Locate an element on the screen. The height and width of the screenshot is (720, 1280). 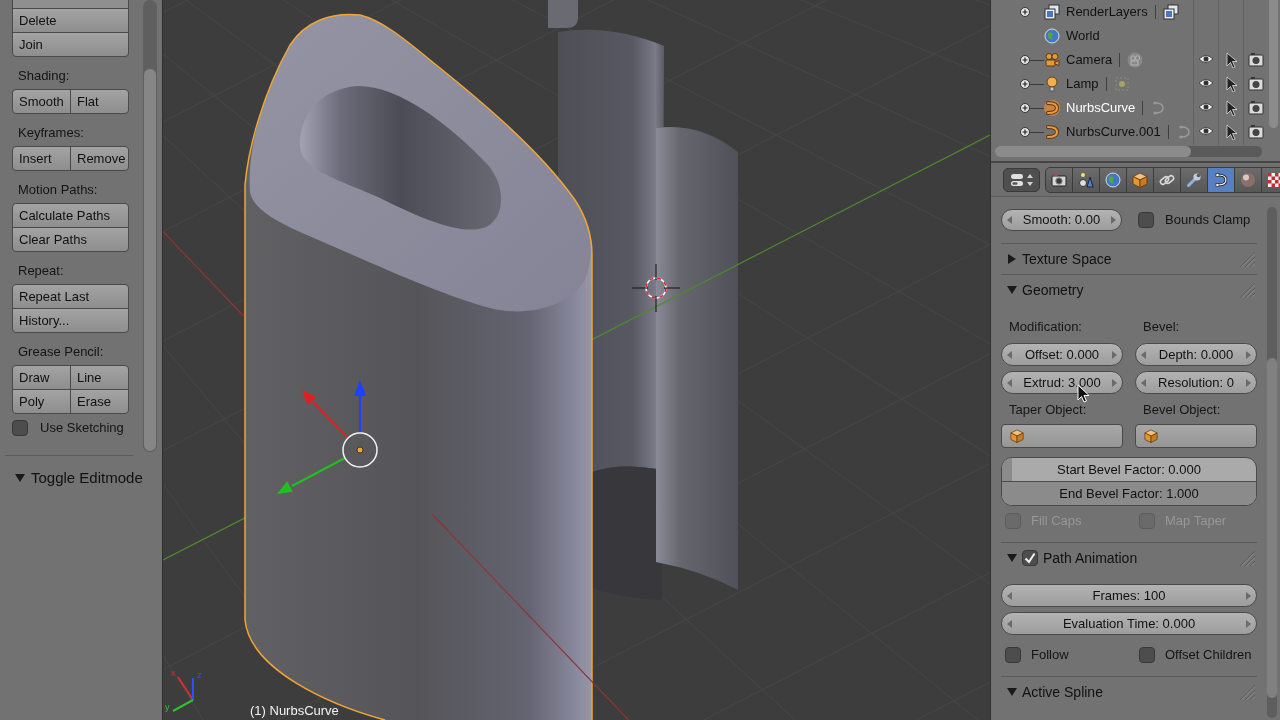
panel-title: Texture Space is located at coordinates (1067, 259).